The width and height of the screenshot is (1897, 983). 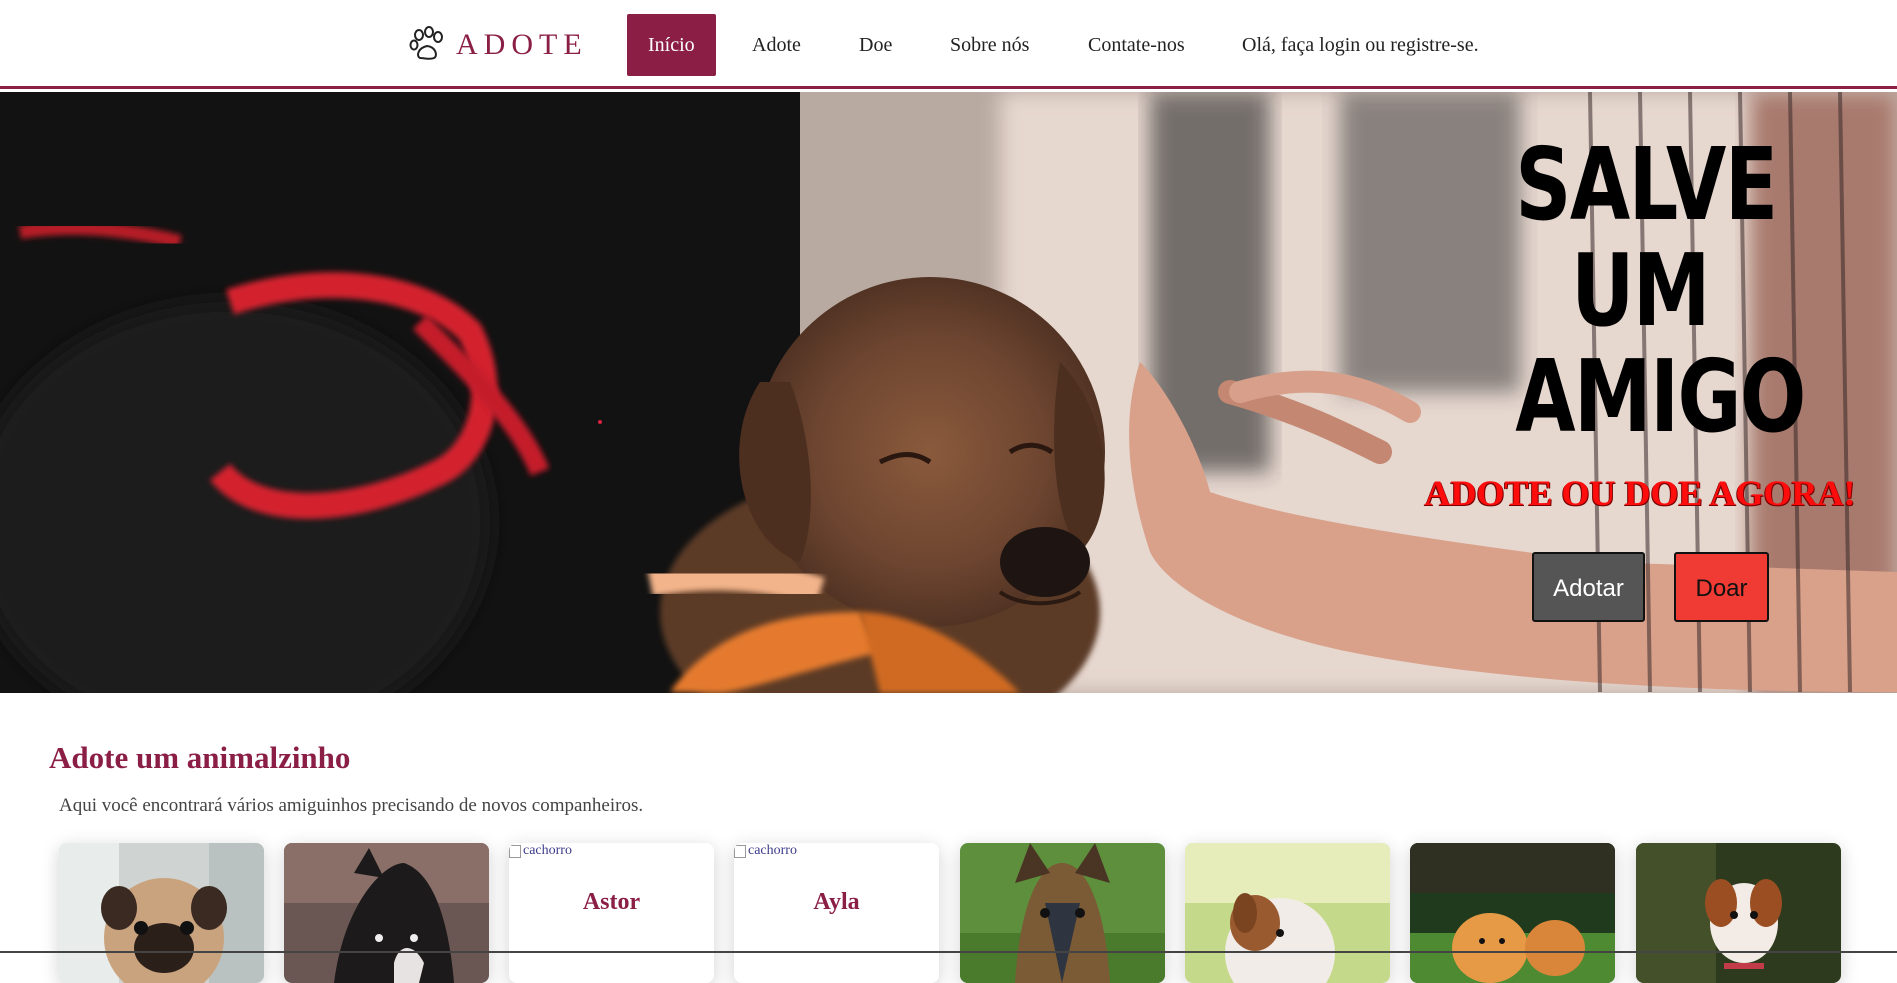 What do you see at coordinates (1640, 493) in the screenshot?
I see `hero-subtitle: ADOTE OU DOE AGORA!` at bounding box center [1640, 493].